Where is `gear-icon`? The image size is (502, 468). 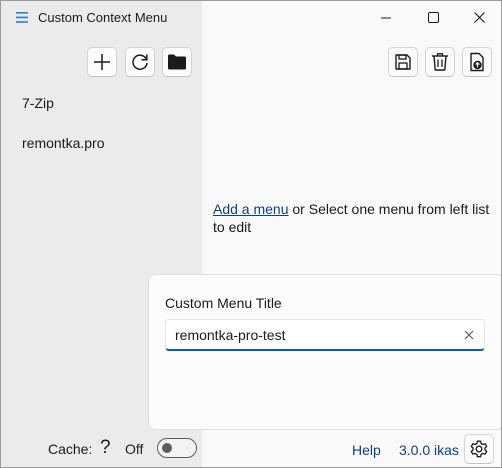 gear-icon is located at coordinates (479, 449).